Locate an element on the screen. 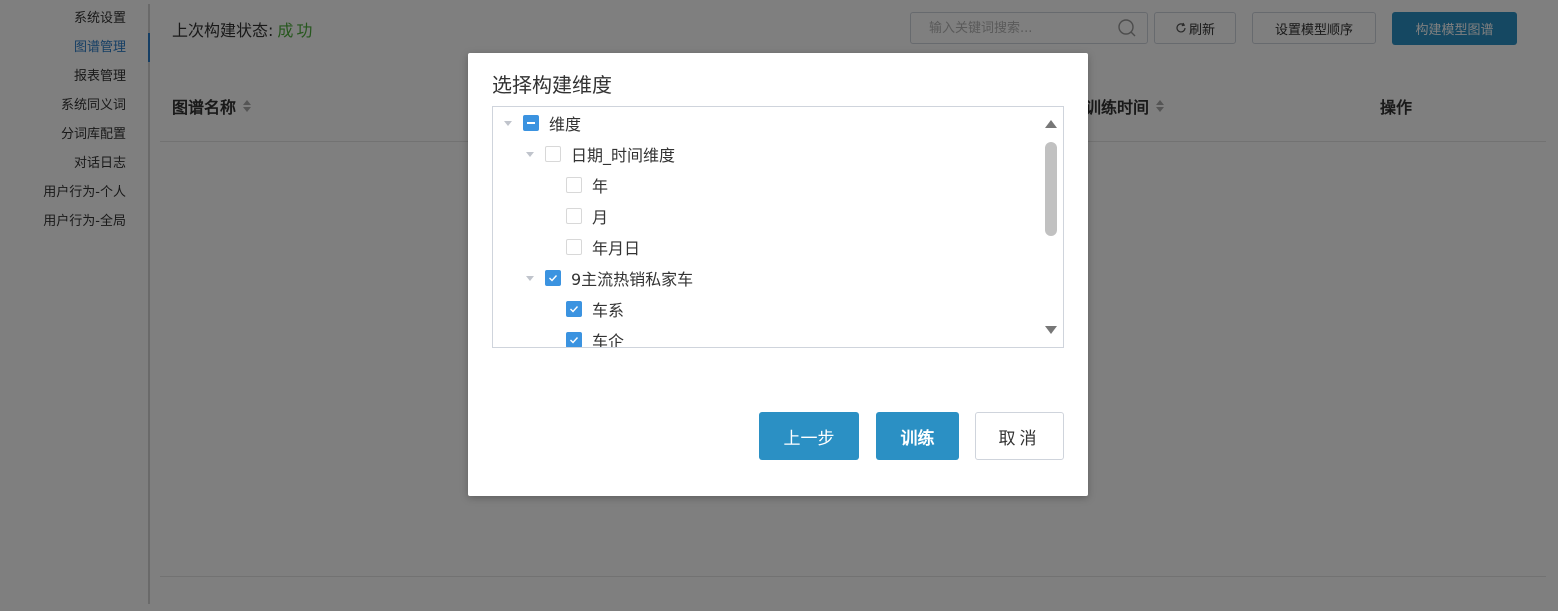 The width and height of the screenshot is (1558, 611). scroll-up-arrow-icon is located at coordinates (1051, 124).